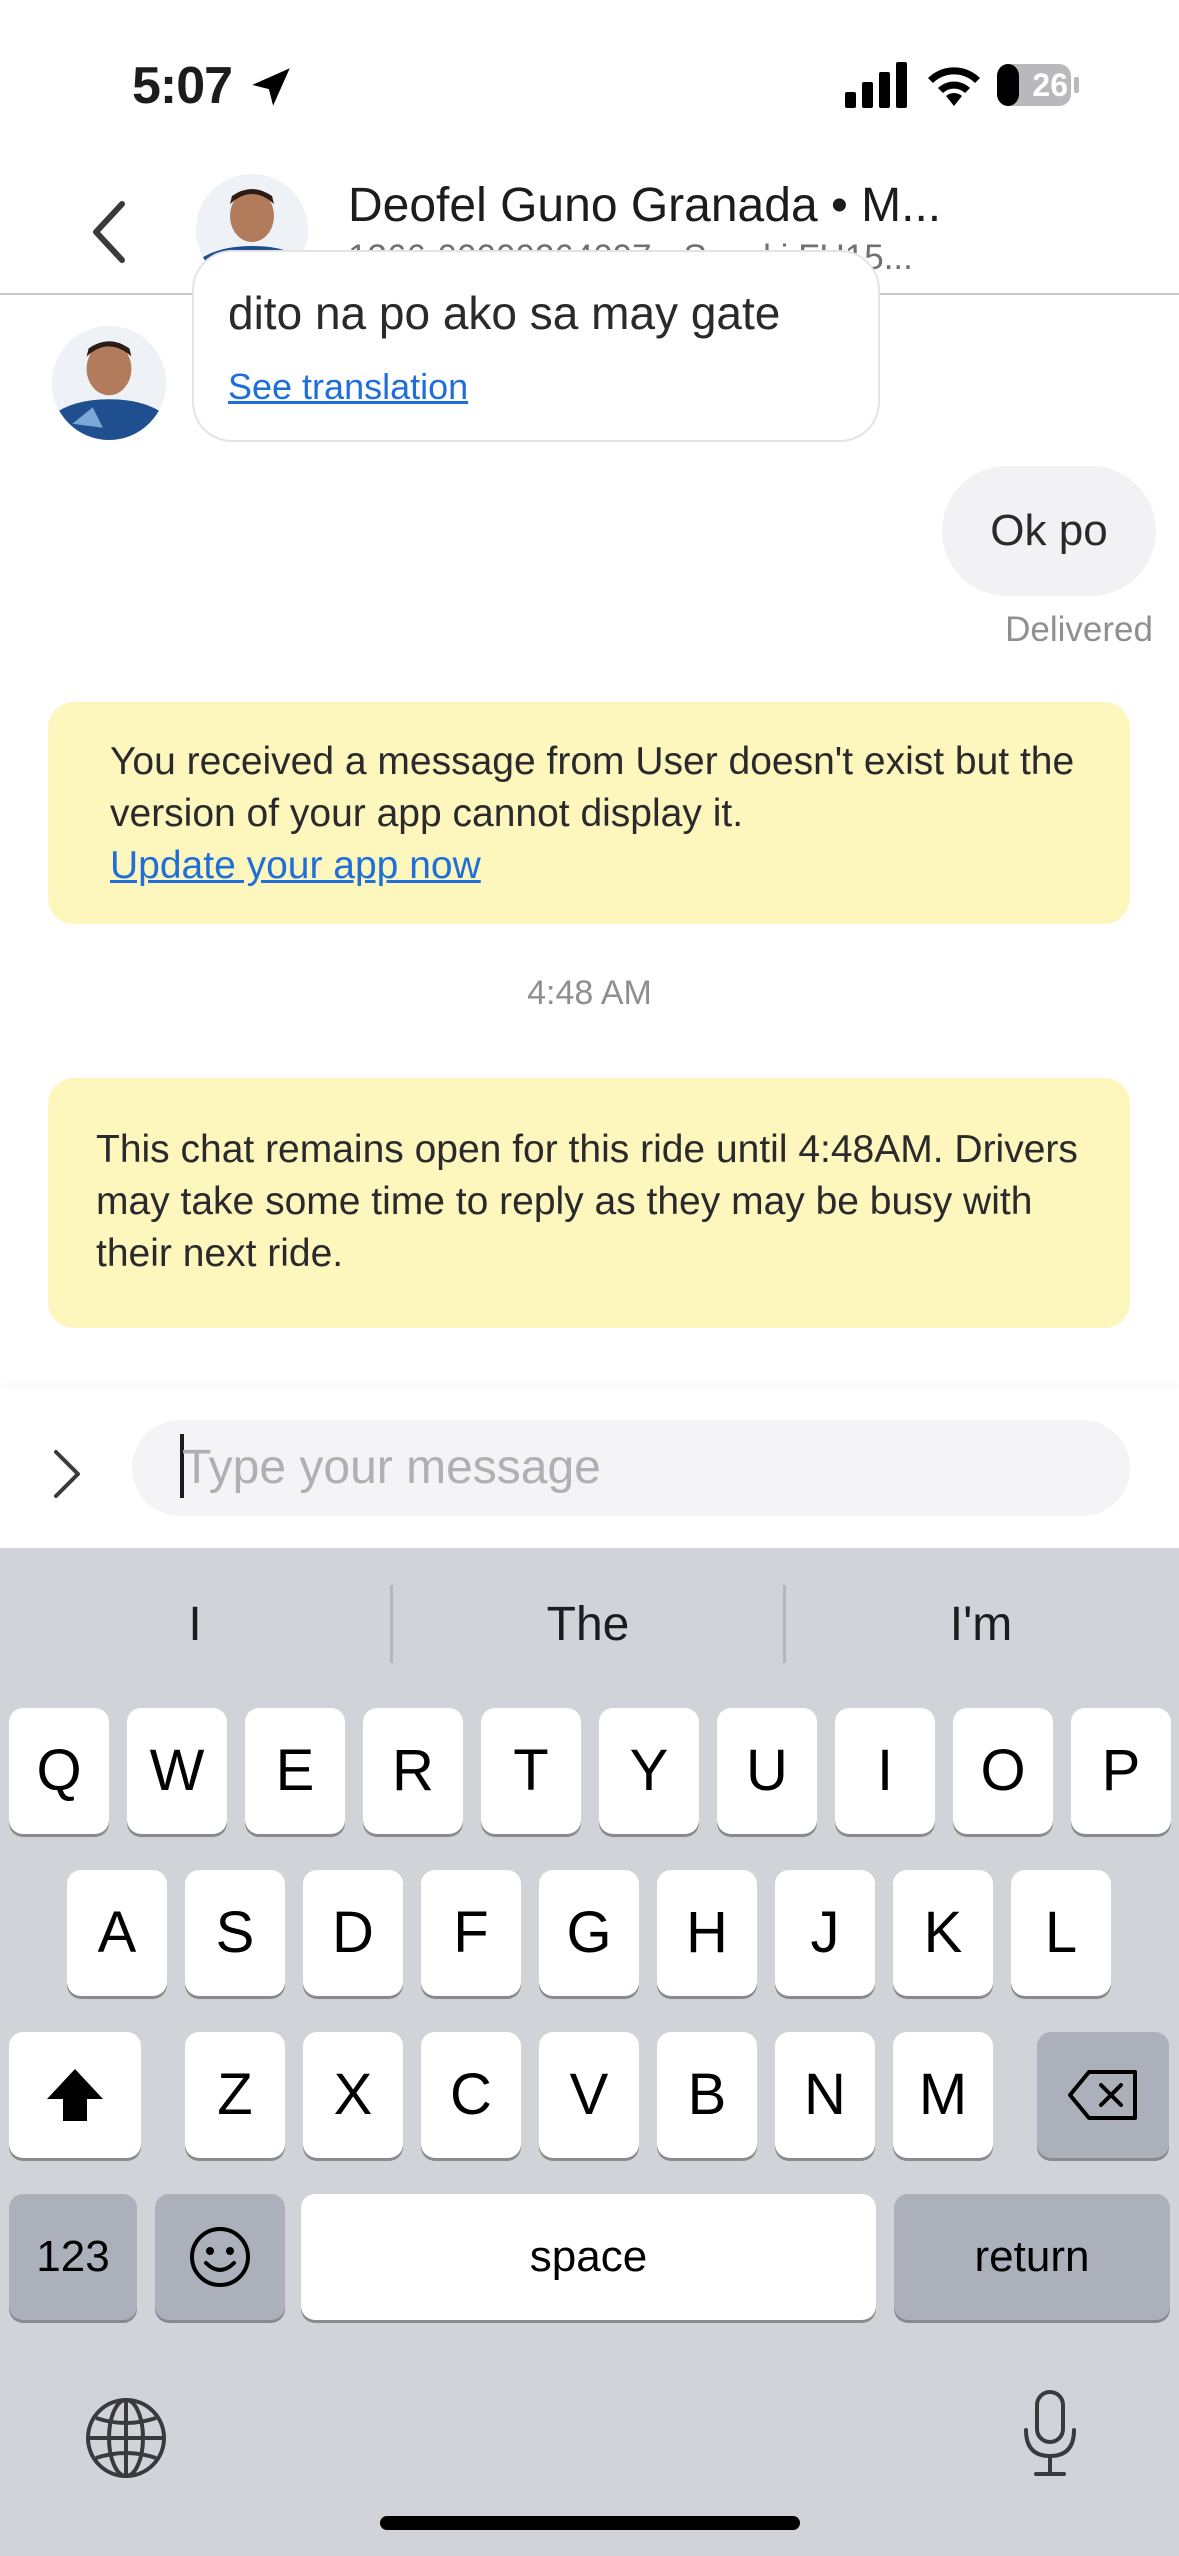 Image resolution: width=1179 pixels, height=2556 pixels. I want to click on key-q: Q, so click(59, 1771).